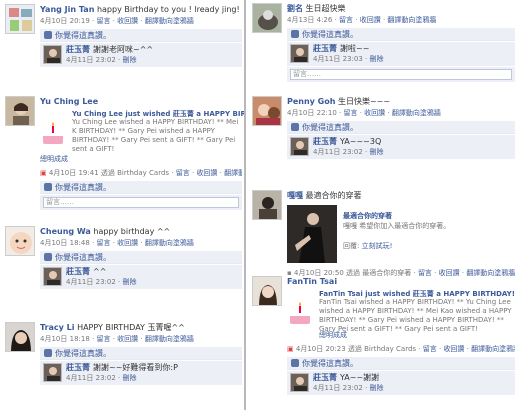 The width and height of the screenshot is (517, 410). Describe the element at coordinates (311, 101) in the screenshot. I see `story-actor: Penny Goh` at that location.